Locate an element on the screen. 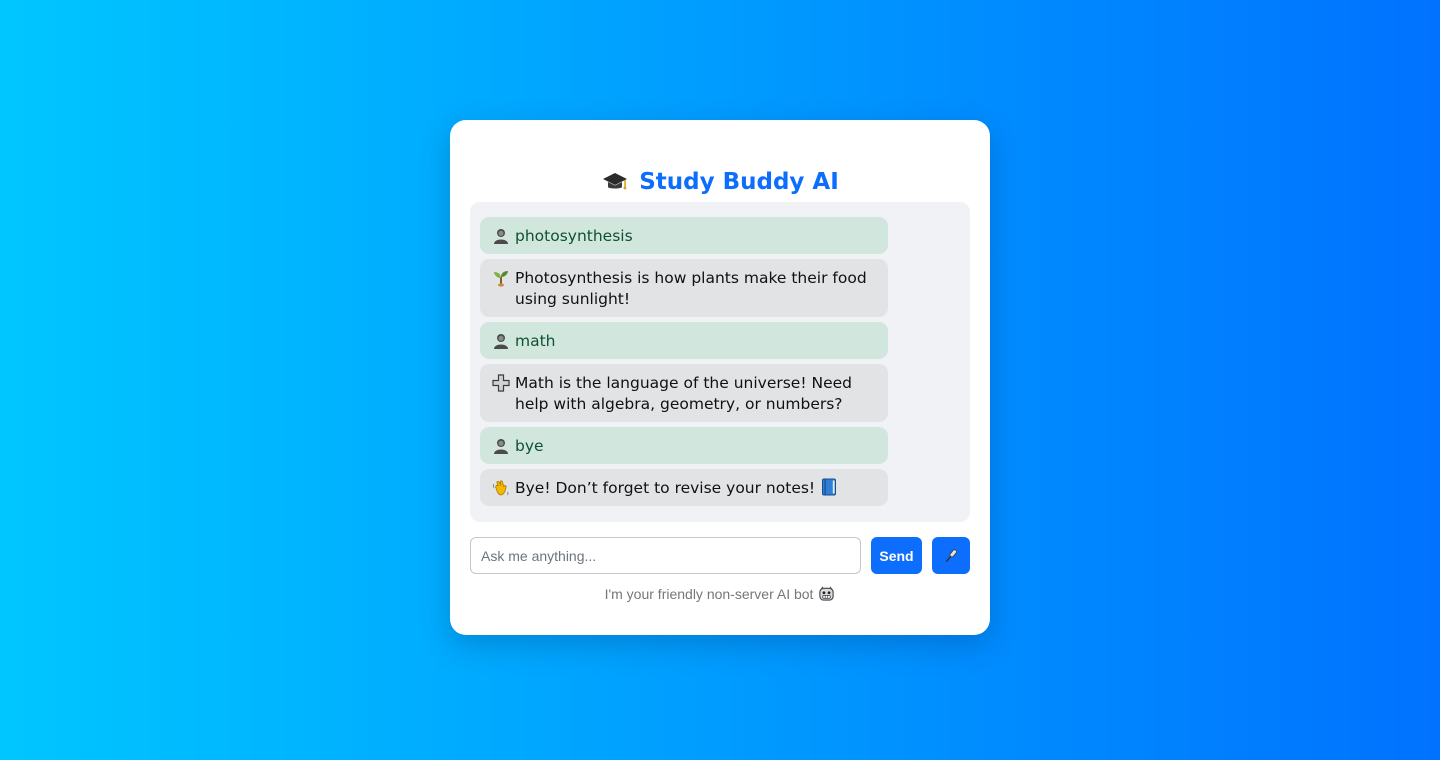 Image resolution: width=1440 pixels, height=760 pixels. ask-input is located at coordinates (665, 555).